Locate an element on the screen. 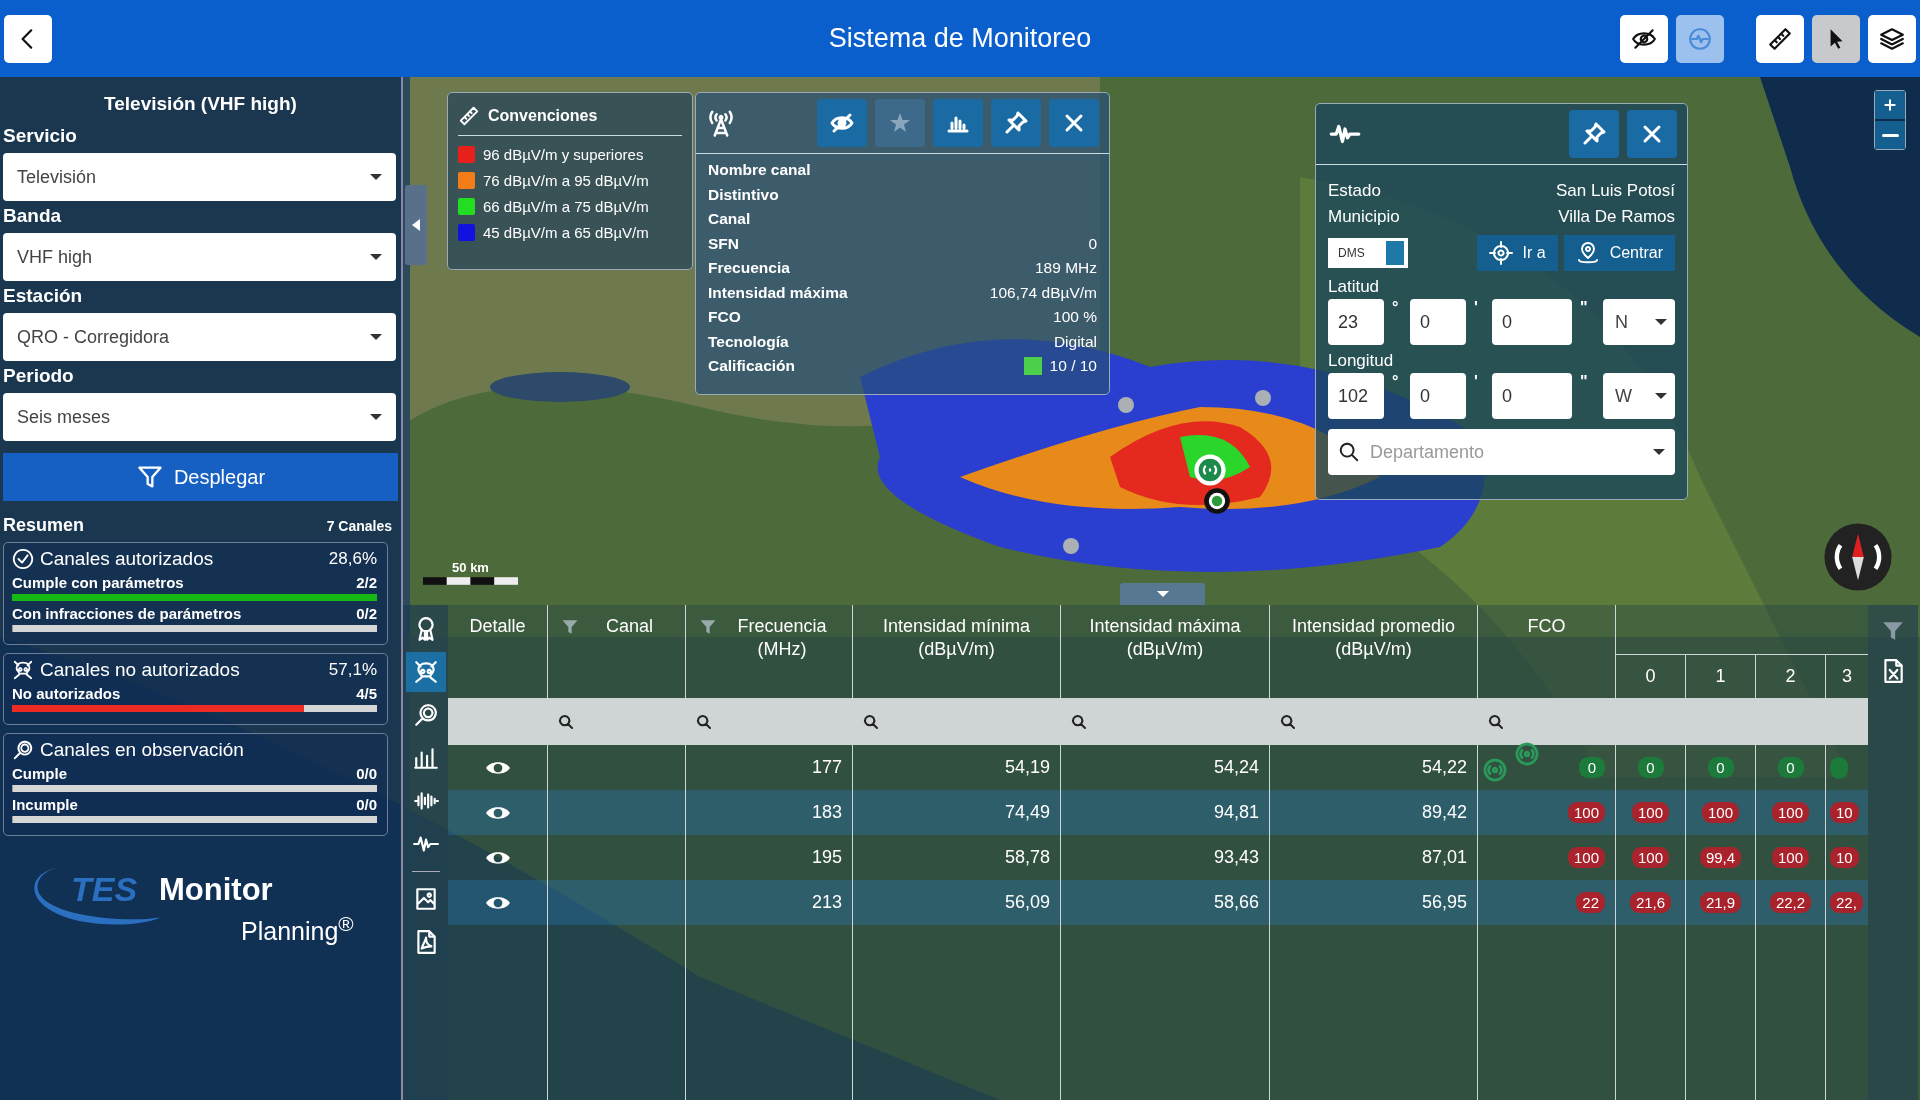 This screenshot has width=1920, height=1100. eye-slash-icon is located at coordinates (842, 123).